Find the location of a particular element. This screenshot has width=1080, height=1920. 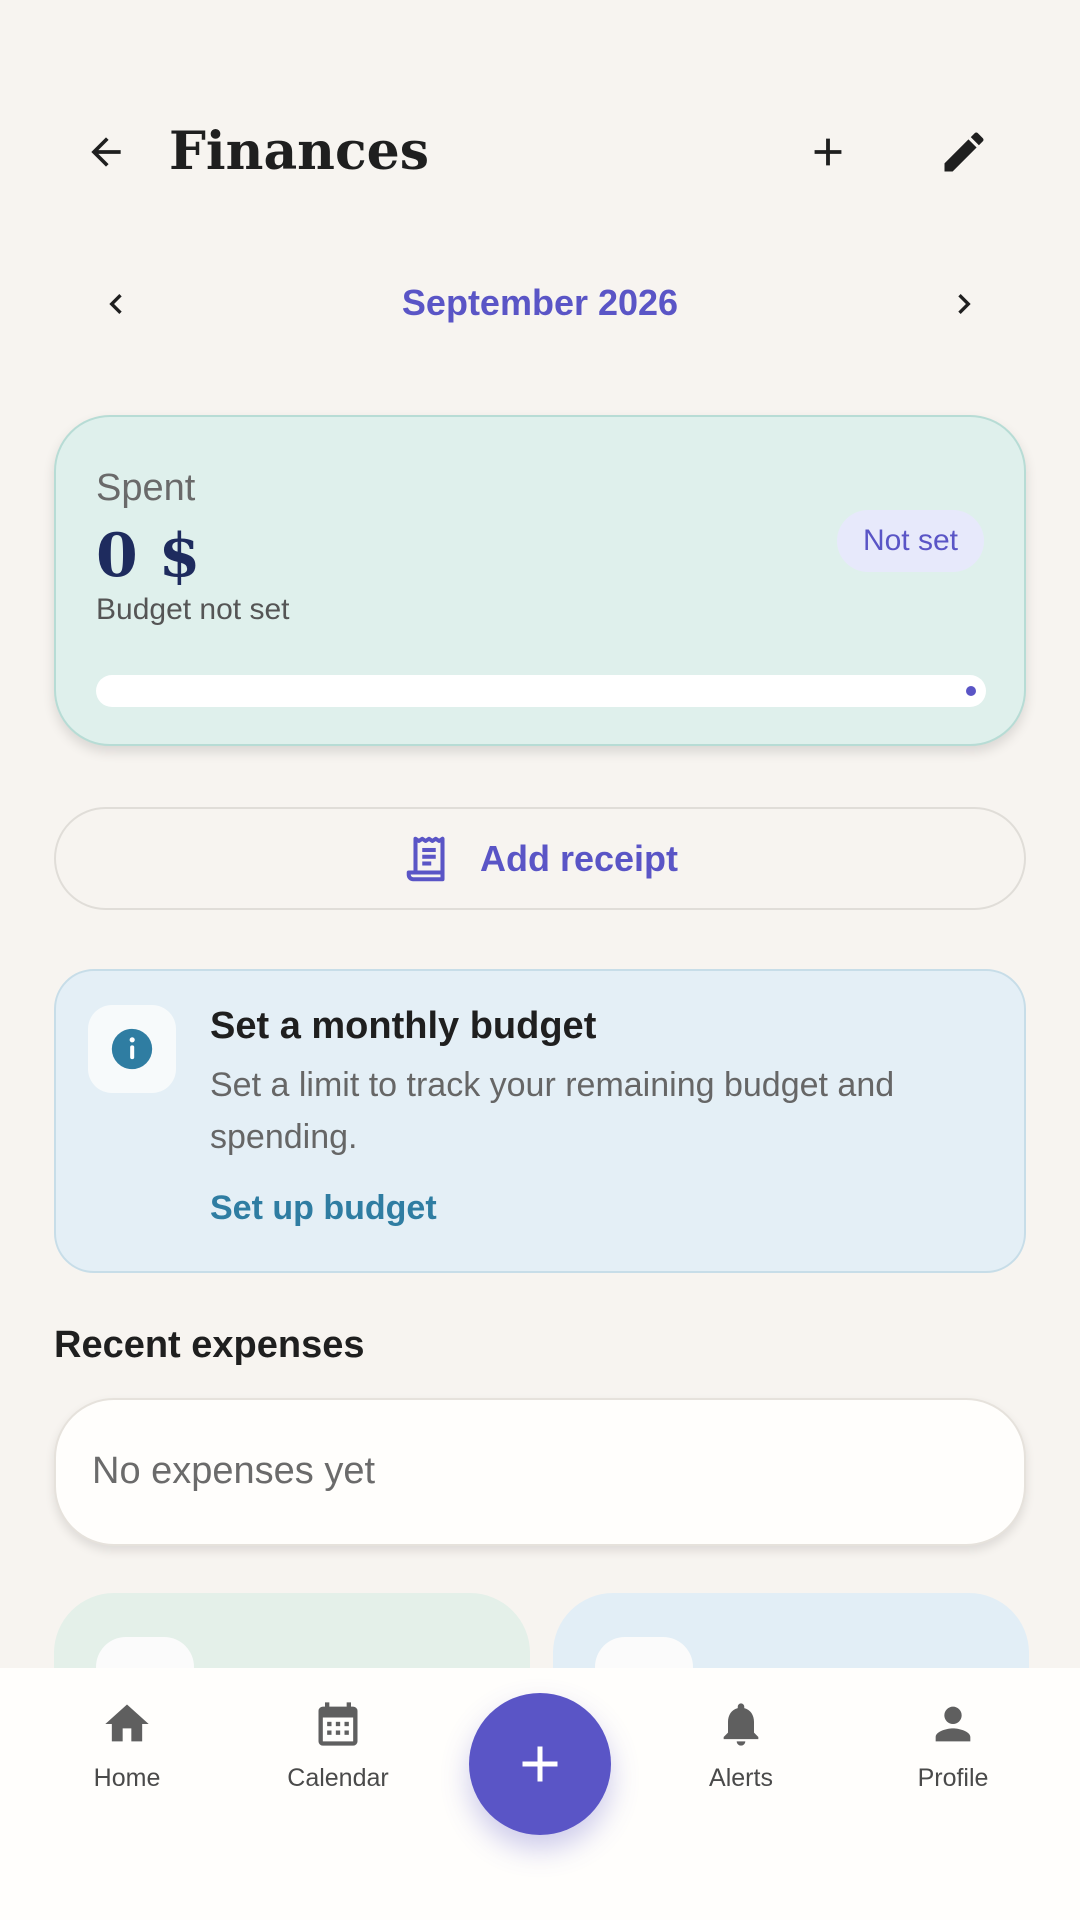

person-icon is located at coordinates (953, 1724).